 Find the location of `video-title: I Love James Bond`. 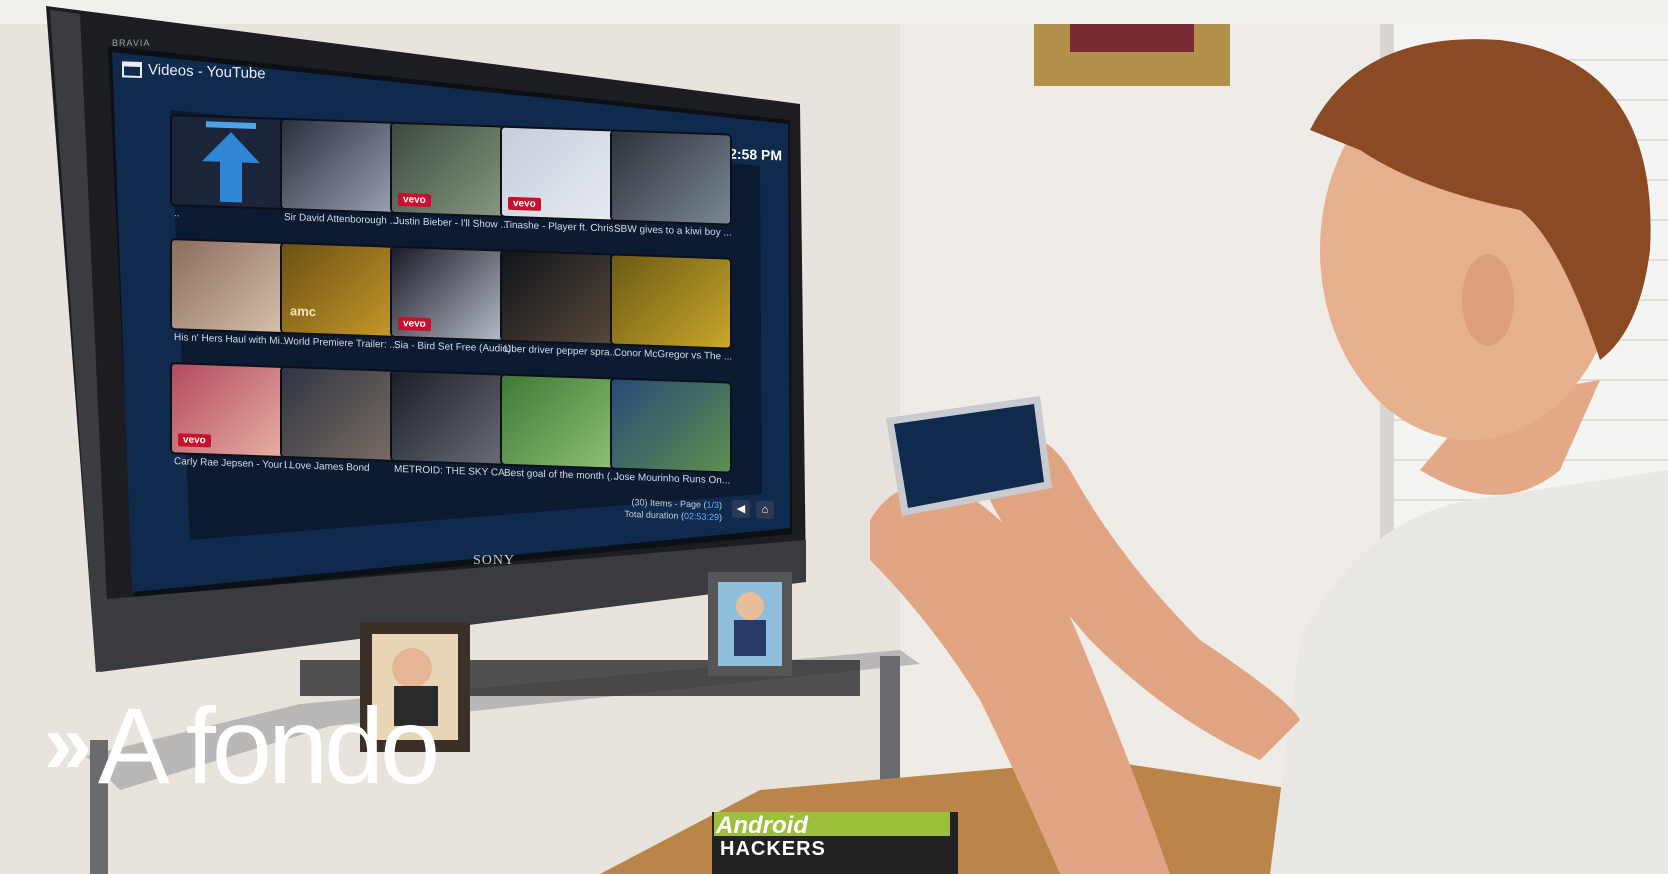

video-title: I Love James Bond is located at coordinates (327, 467).